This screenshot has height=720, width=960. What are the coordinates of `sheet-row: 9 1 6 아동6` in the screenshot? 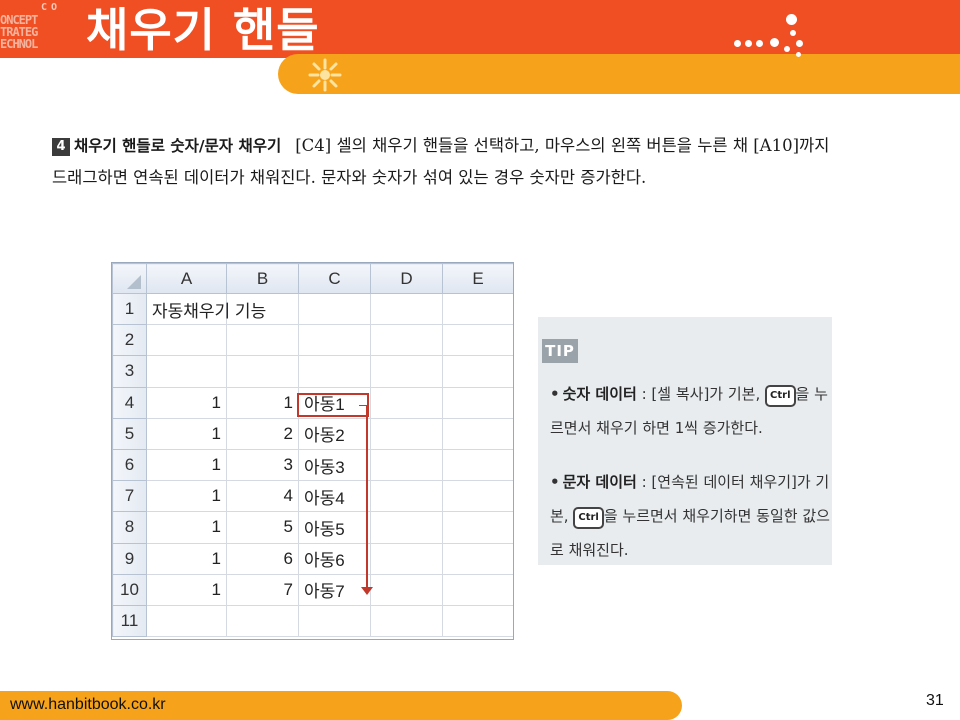 It's located at (312, 558).